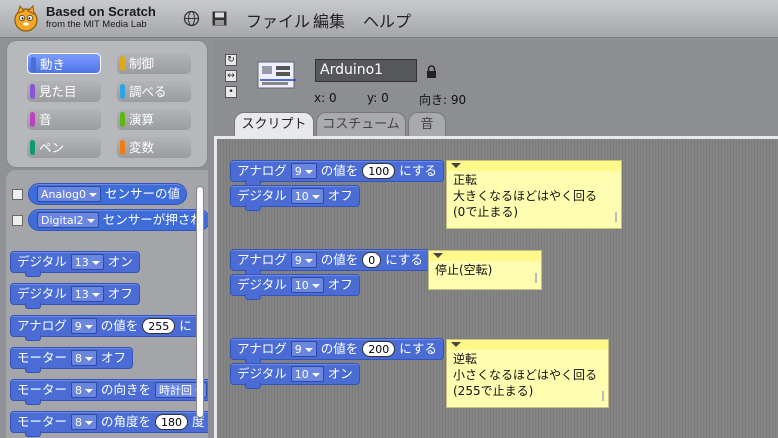  Describe the element at coordinates (231, 76) in the screenshot. I see `rotate-style-left-right-icon: ↔` at that location.